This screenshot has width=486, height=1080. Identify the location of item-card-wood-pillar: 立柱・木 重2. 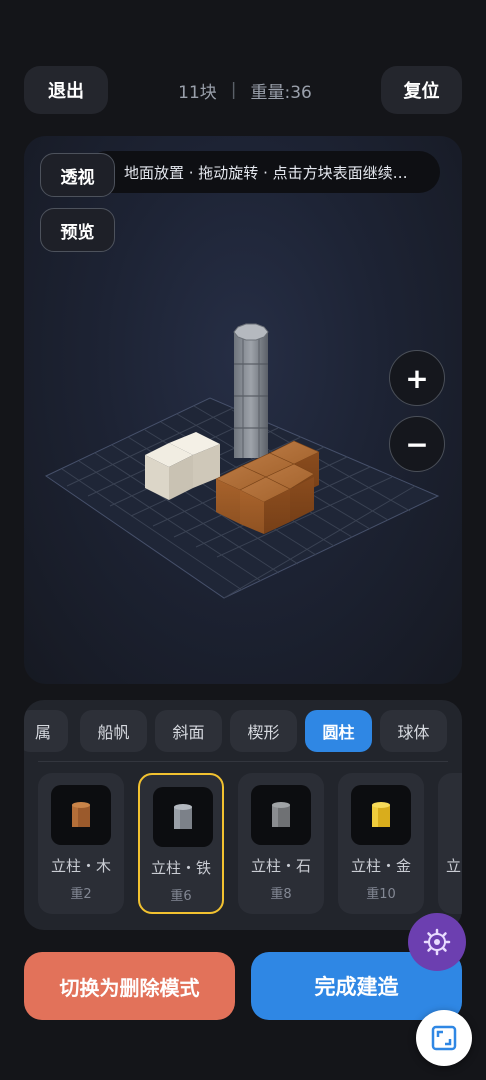
(81, 843).